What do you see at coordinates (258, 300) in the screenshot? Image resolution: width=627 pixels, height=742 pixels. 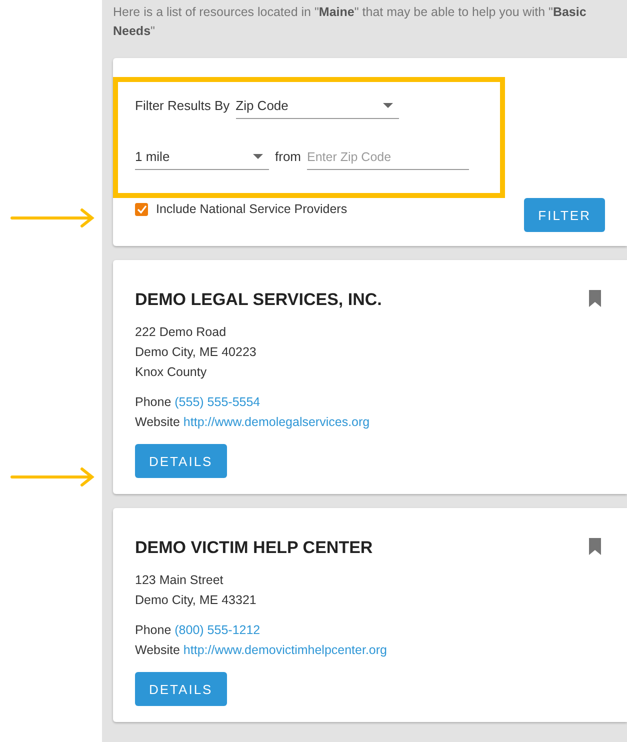 I see `resource-title: DEMO LEGAL SERVICES, INC.` at bounding box center [258, 300].